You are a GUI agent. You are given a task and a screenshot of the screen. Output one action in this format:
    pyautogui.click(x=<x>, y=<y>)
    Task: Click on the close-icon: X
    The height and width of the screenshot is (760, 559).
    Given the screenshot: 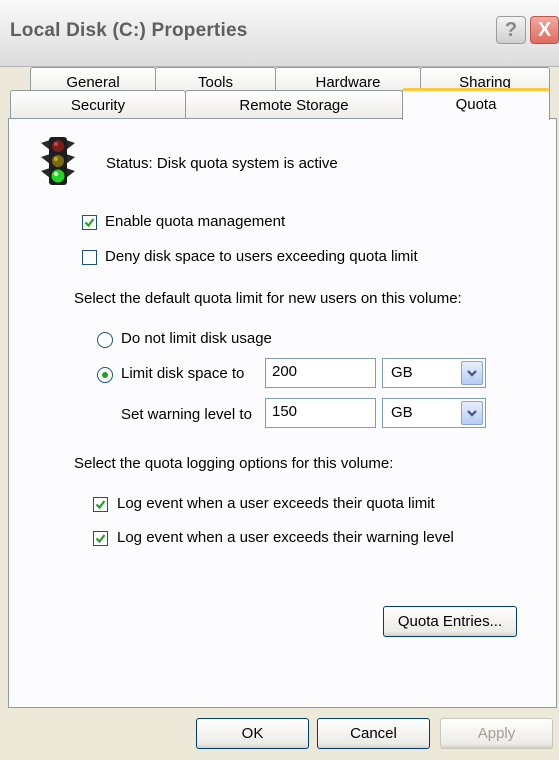 What is the action you would take?
    pyautogui.click(x=544, y=30)
    